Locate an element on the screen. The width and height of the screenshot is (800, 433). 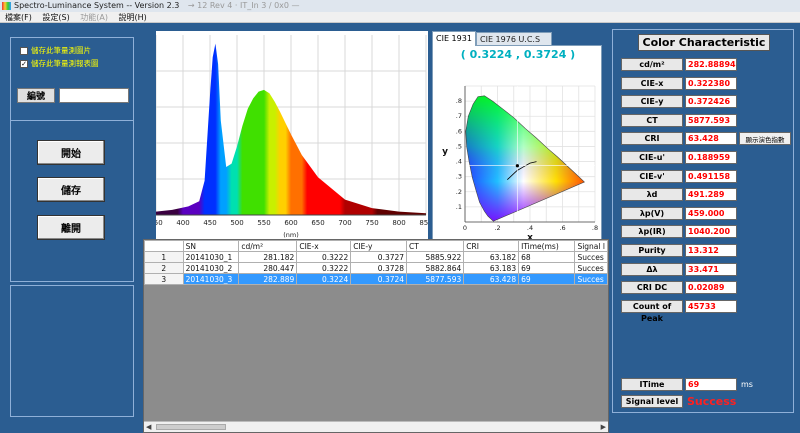
cc-label: CIE-x is located at coordinates (652, 83).